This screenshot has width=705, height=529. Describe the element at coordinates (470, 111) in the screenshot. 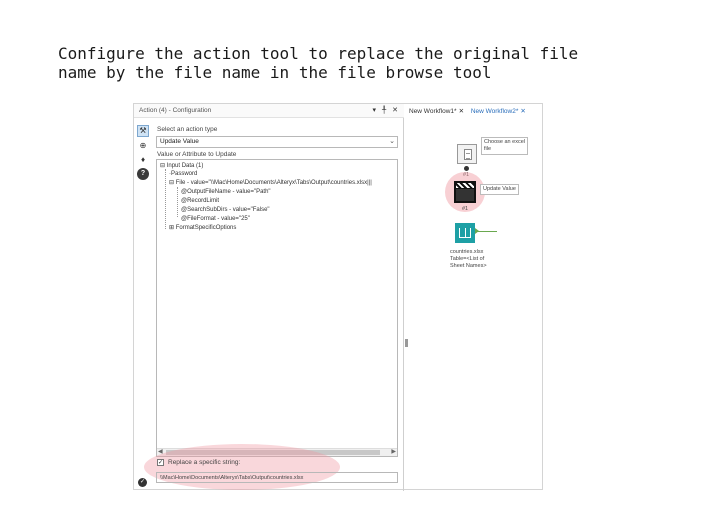

I see `workflow-tabs: New Workflow1* ✕ New Workflow2* ✕` at that location.